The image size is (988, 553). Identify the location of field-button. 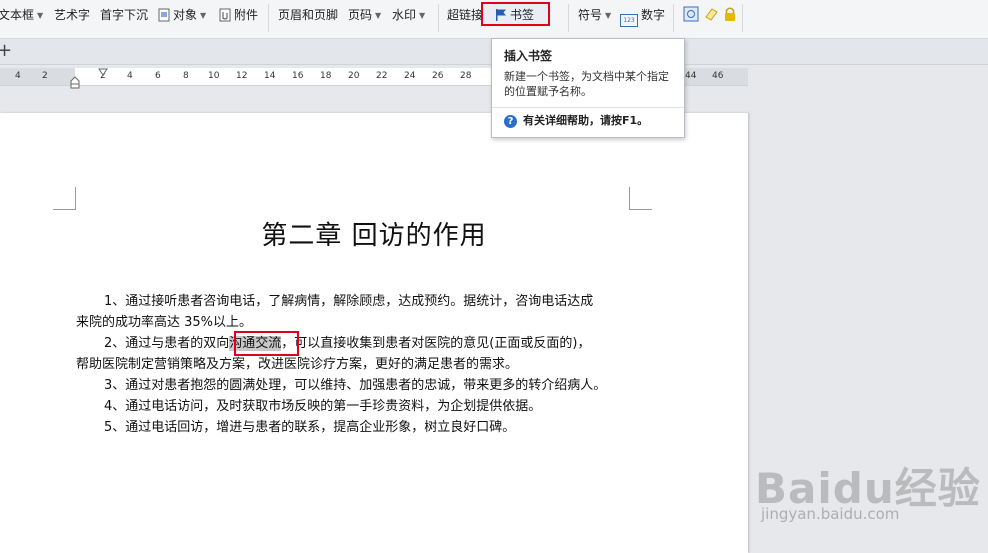
(691, 15).